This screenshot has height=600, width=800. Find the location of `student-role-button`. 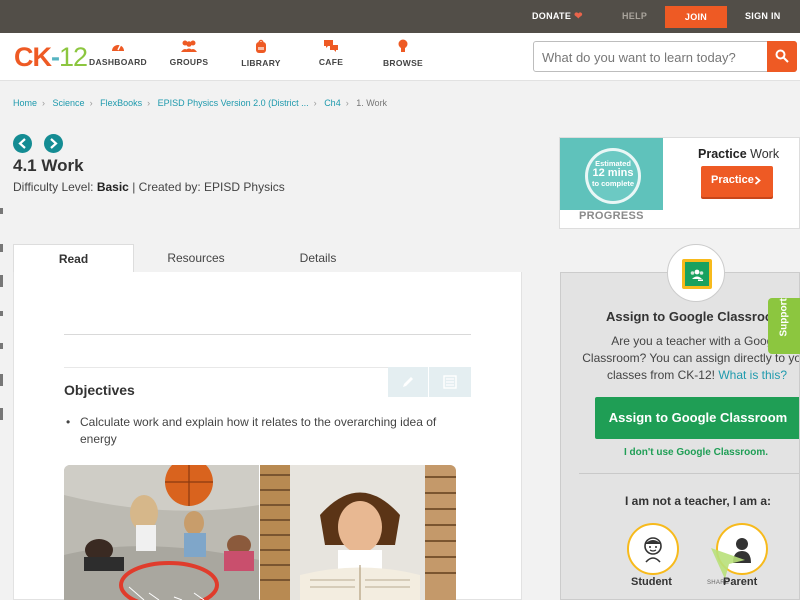

student-role-button is located at coordinates (653, 549).